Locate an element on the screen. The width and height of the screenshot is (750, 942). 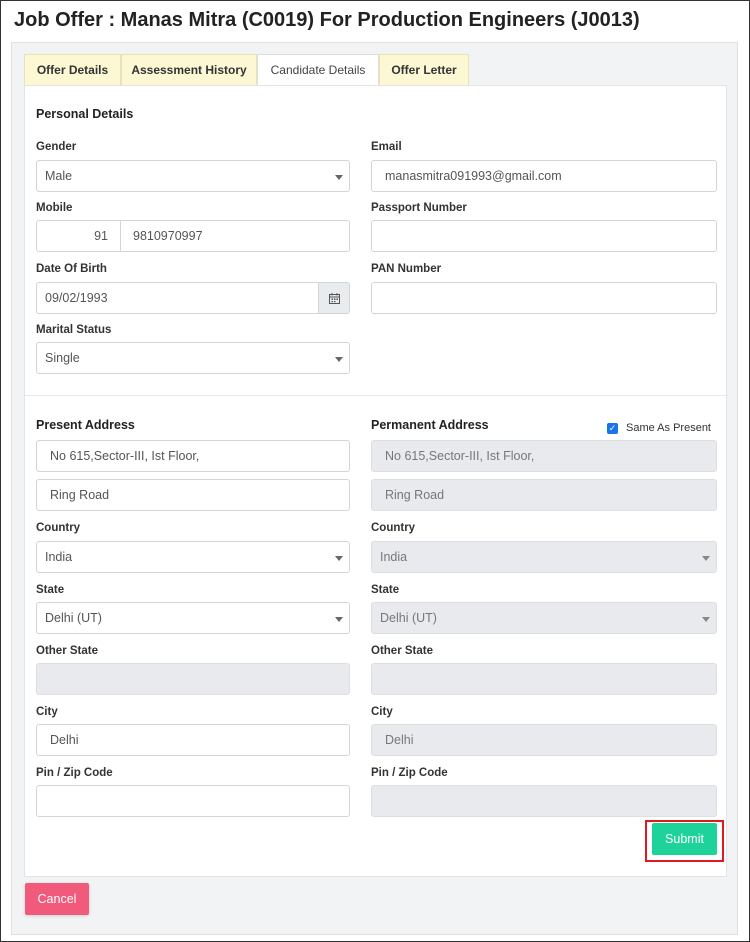
passport-number-input is located at coordinates (544, 236).